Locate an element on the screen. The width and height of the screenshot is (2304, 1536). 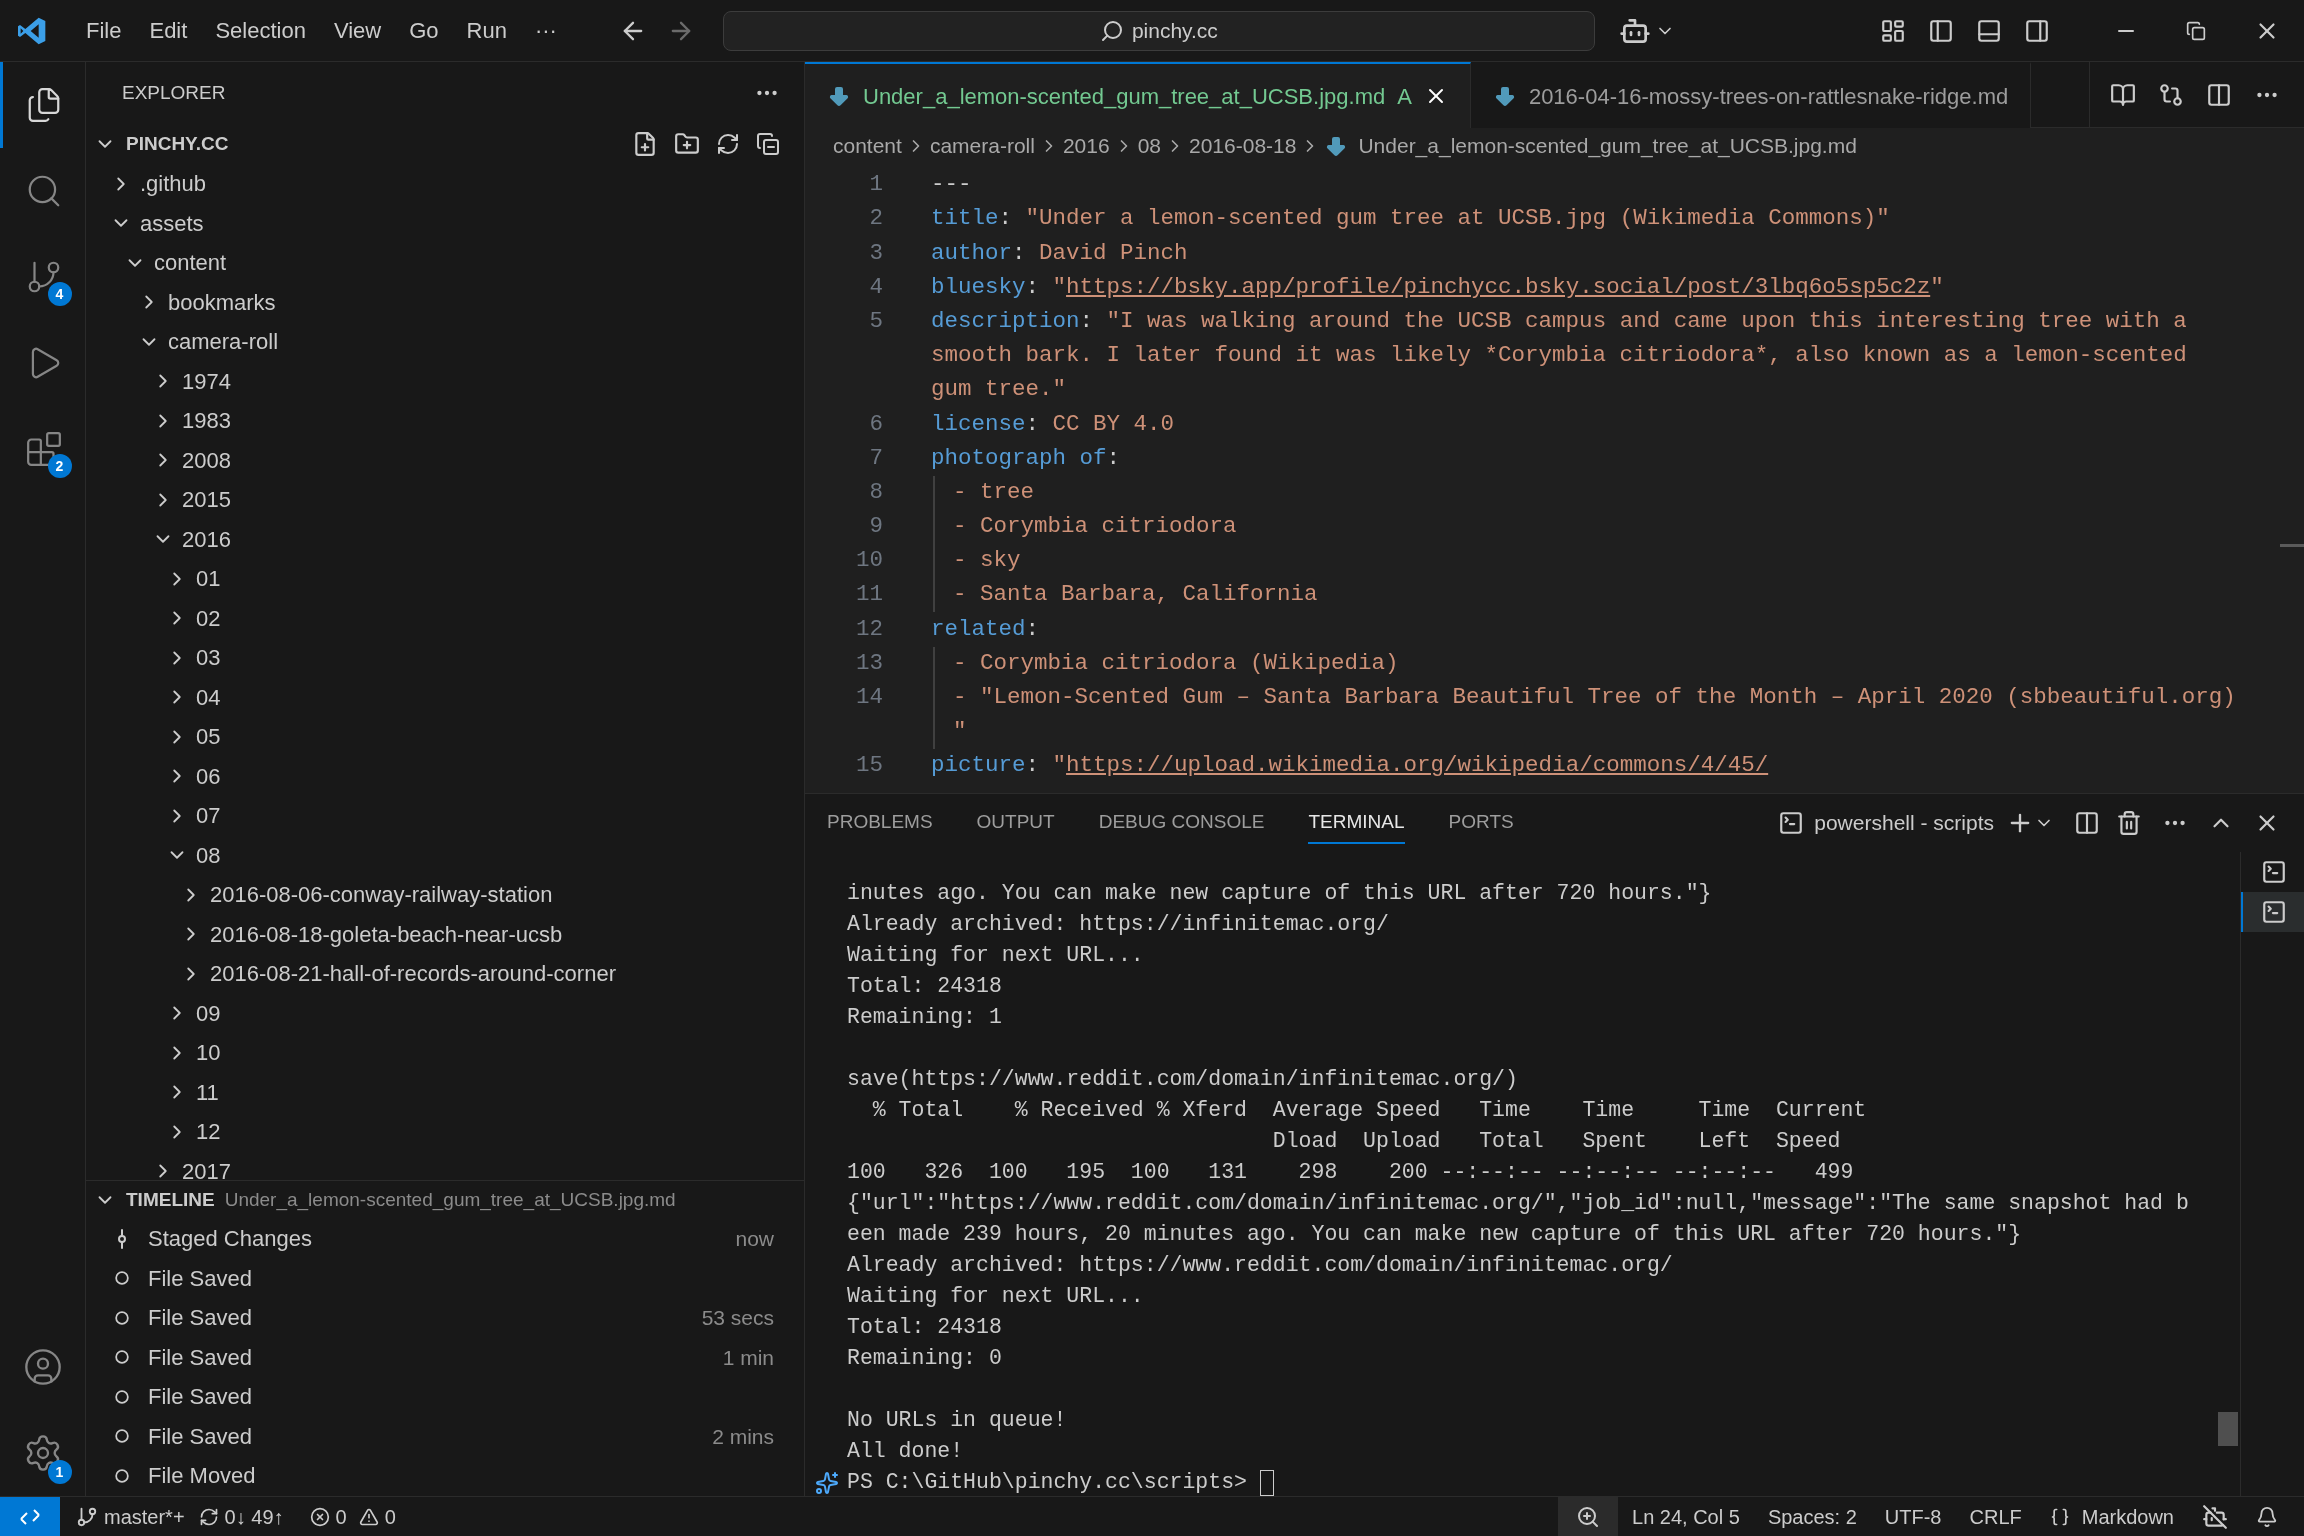
terminal-name: powershell - scripts is located at coordinates (1904, 823).